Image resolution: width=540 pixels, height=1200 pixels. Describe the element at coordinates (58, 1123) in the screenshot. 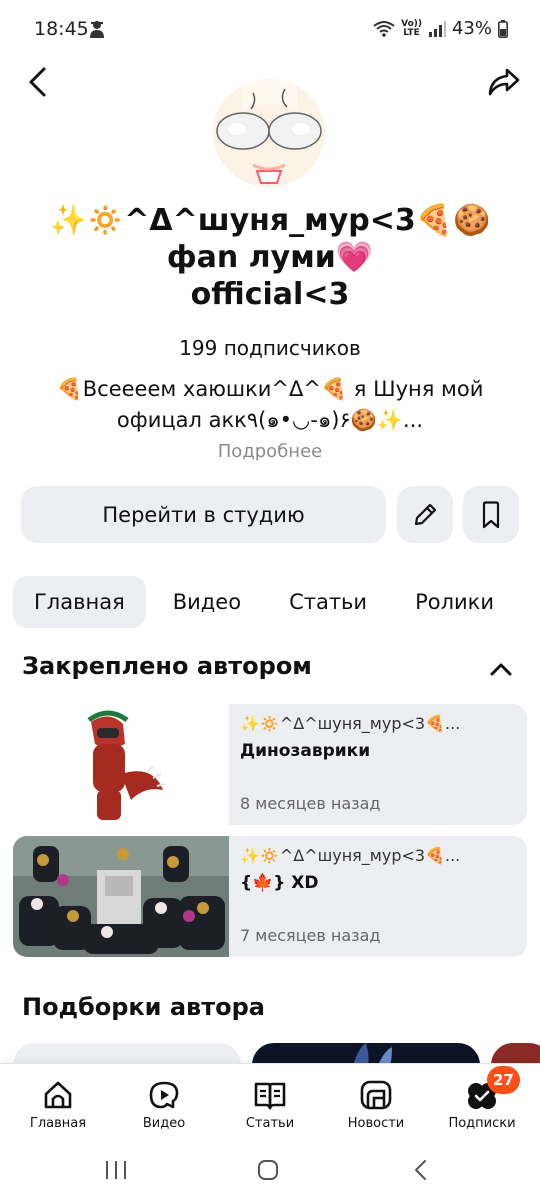

I see `nav-label: Главная` at that location.